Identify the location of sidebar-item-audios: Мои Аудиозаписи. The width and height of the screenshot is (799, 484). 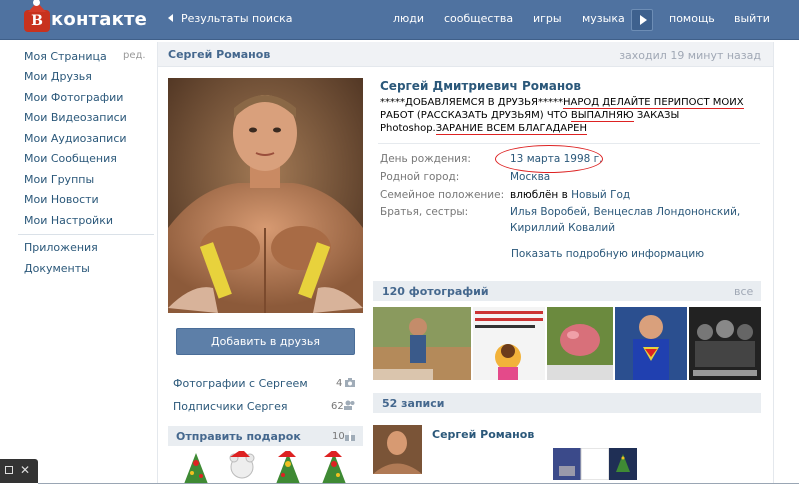
(75, 138).